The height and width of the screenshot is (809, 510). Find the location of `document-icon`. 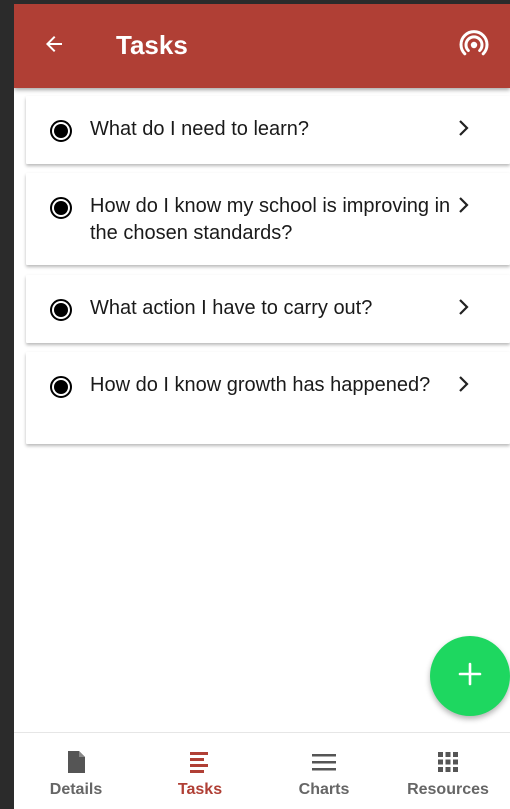

document-icon is located at coordinates (76, 762).